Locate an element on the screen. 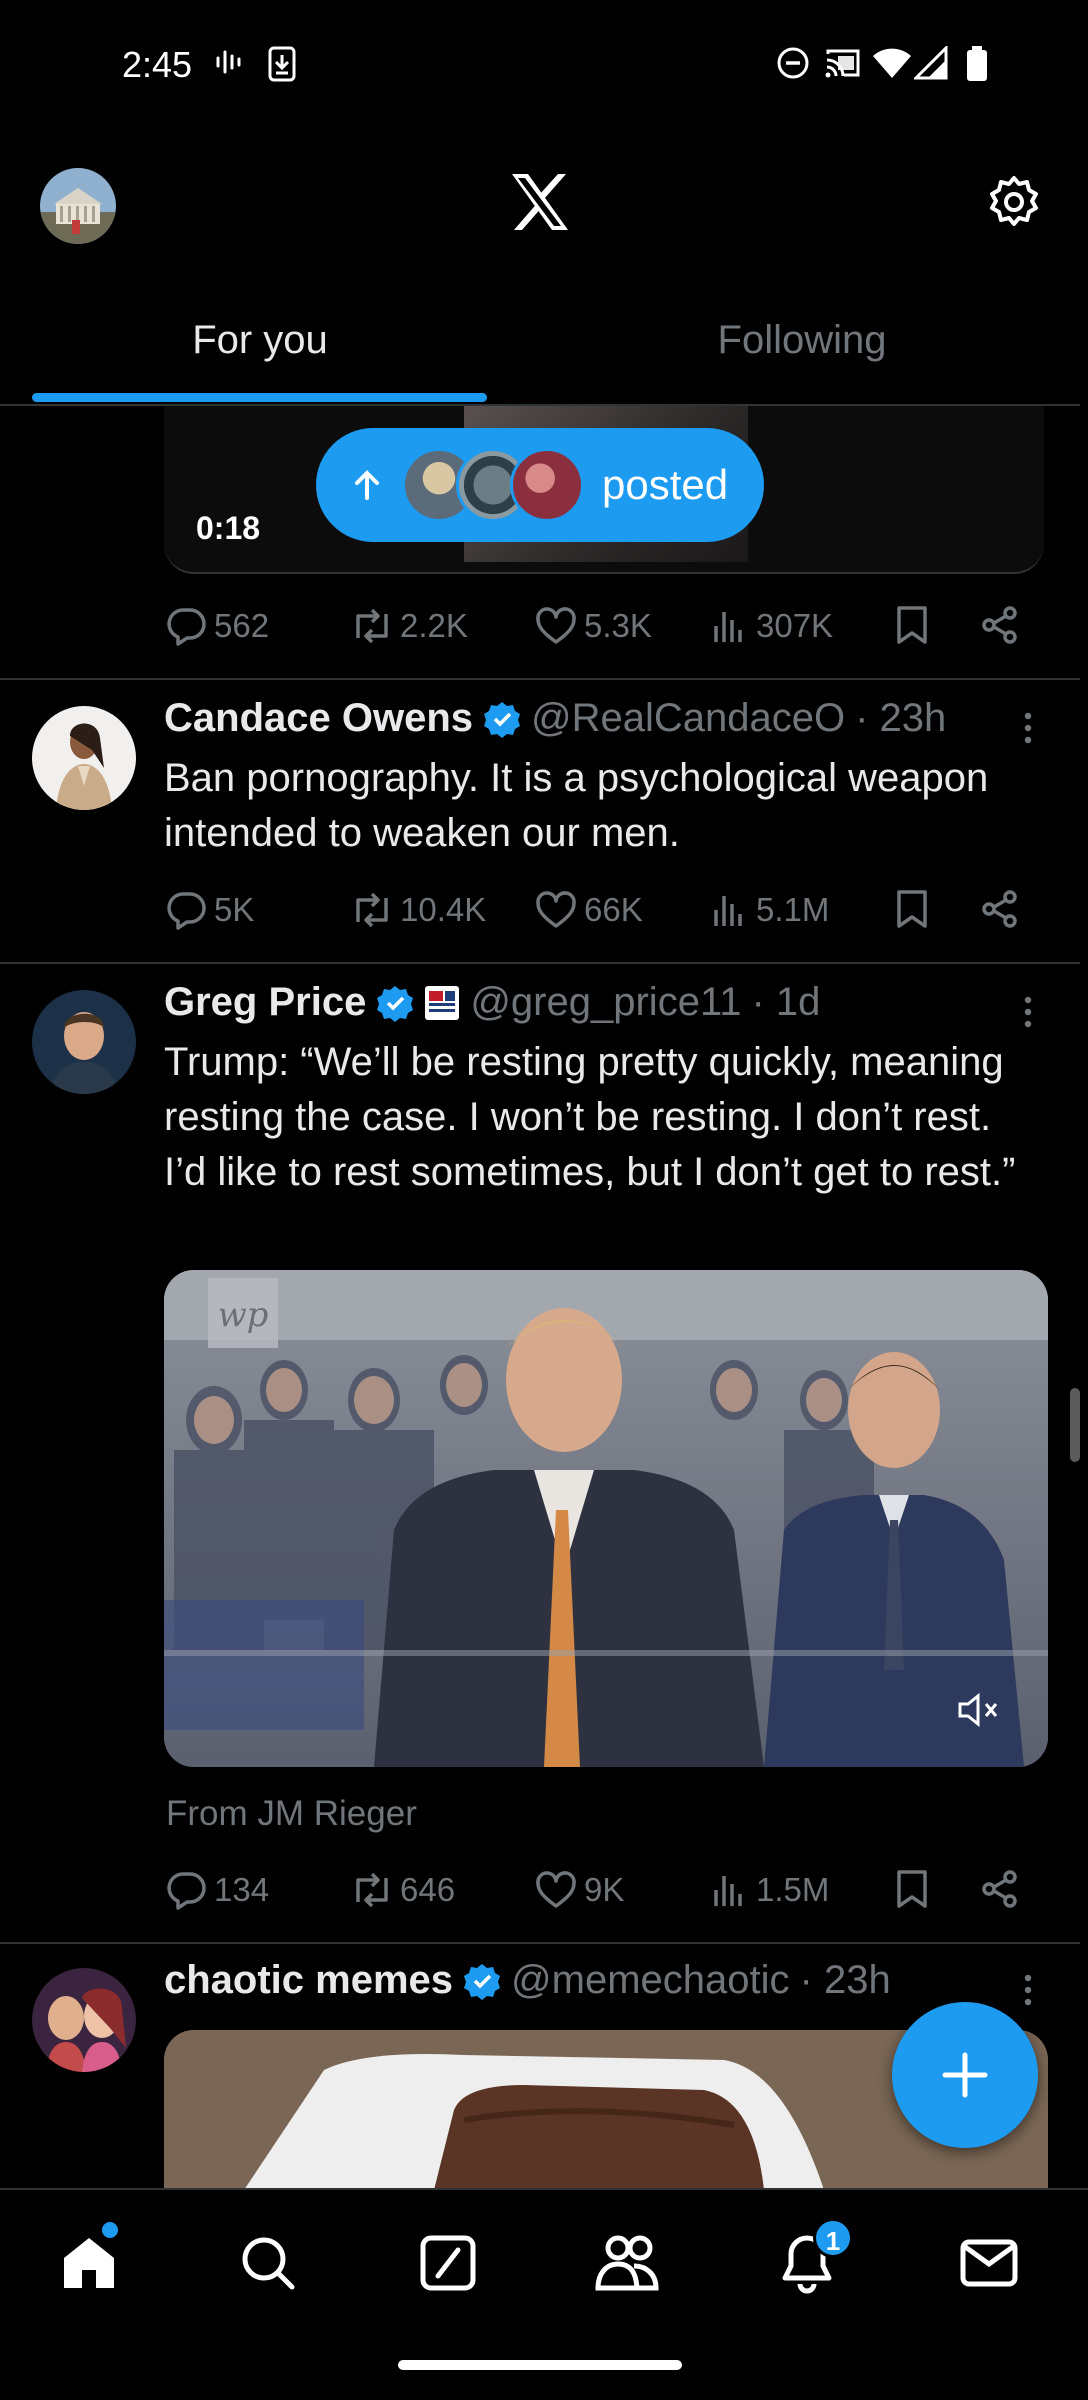  reply-count: 562 is located at coordinates (242, 625).